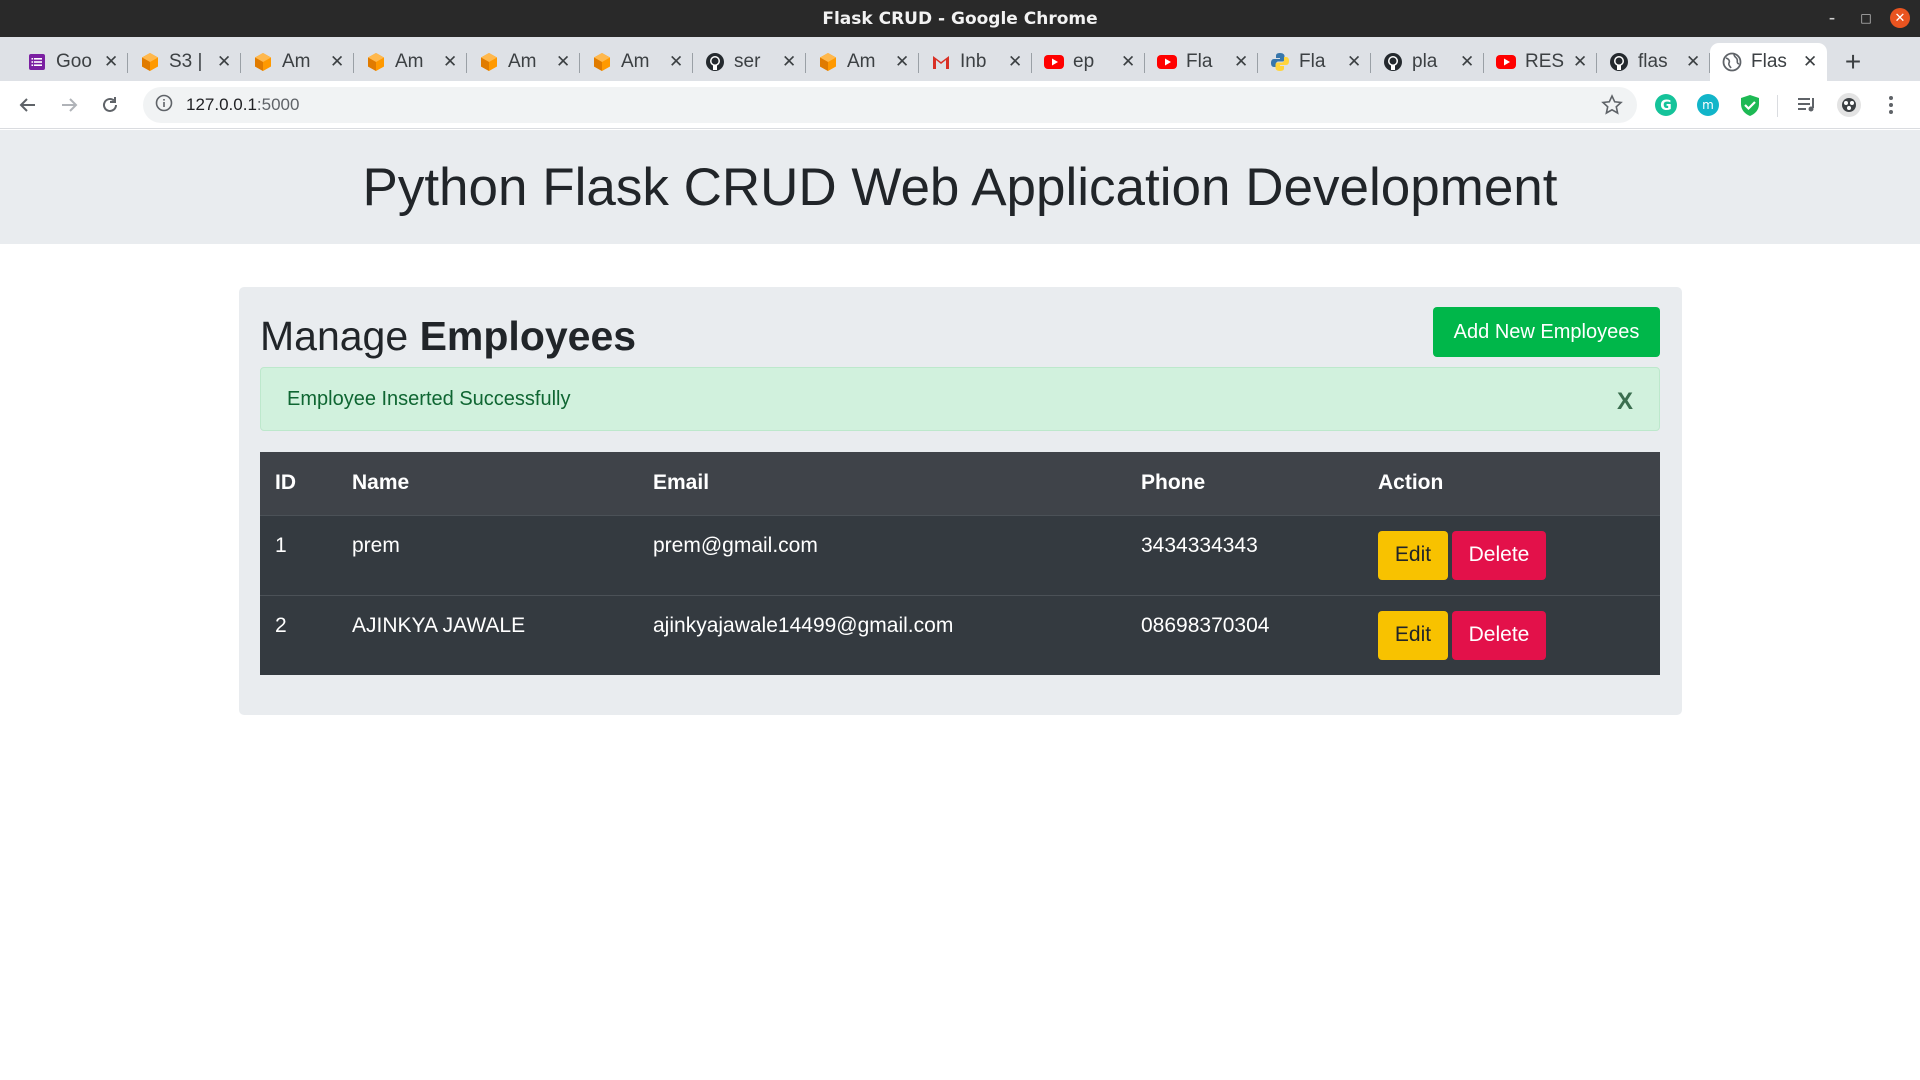 This screenshot has height=1080, width=1920. I want to click on manage-heading-prefix: Manage, so click(334, 336).